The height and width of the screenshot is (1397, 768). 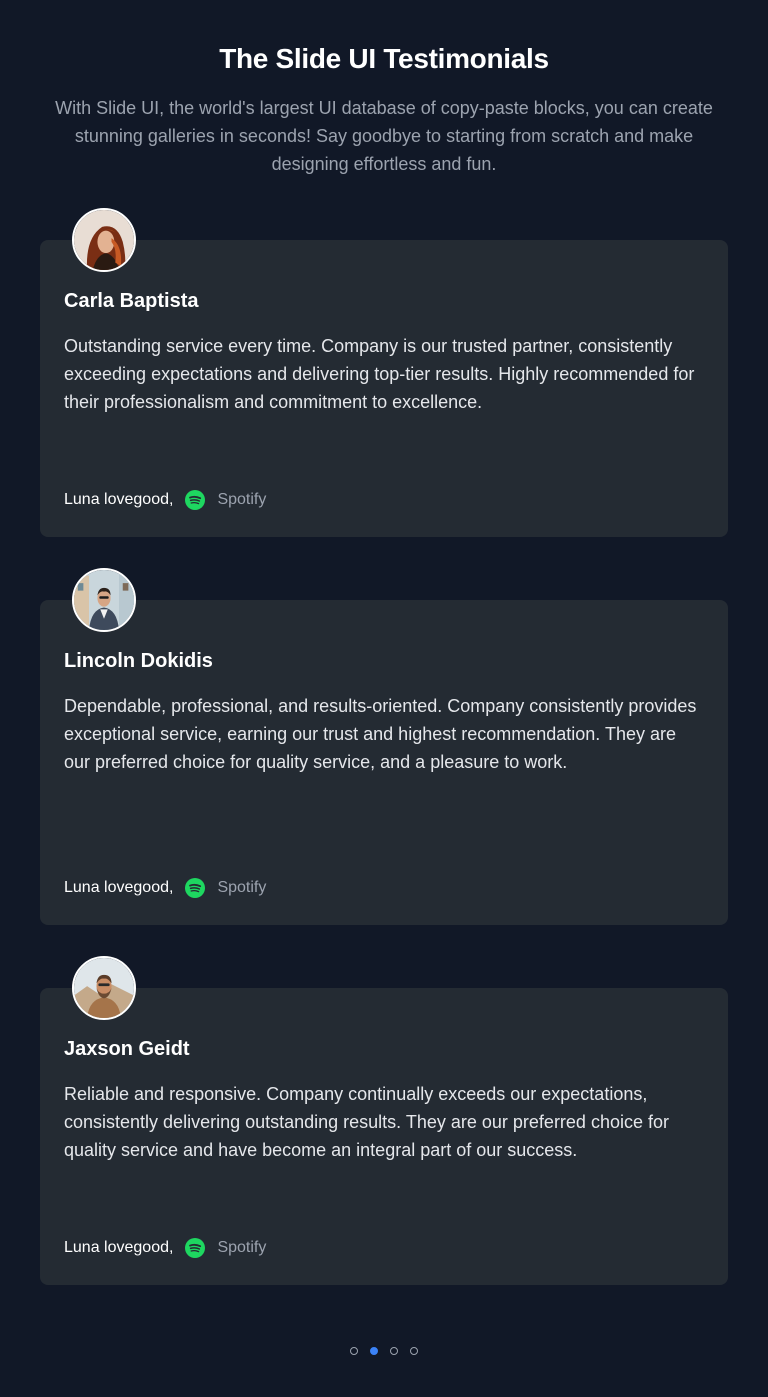 I want to click on pagination-dots, so click(x=384, y=1351).